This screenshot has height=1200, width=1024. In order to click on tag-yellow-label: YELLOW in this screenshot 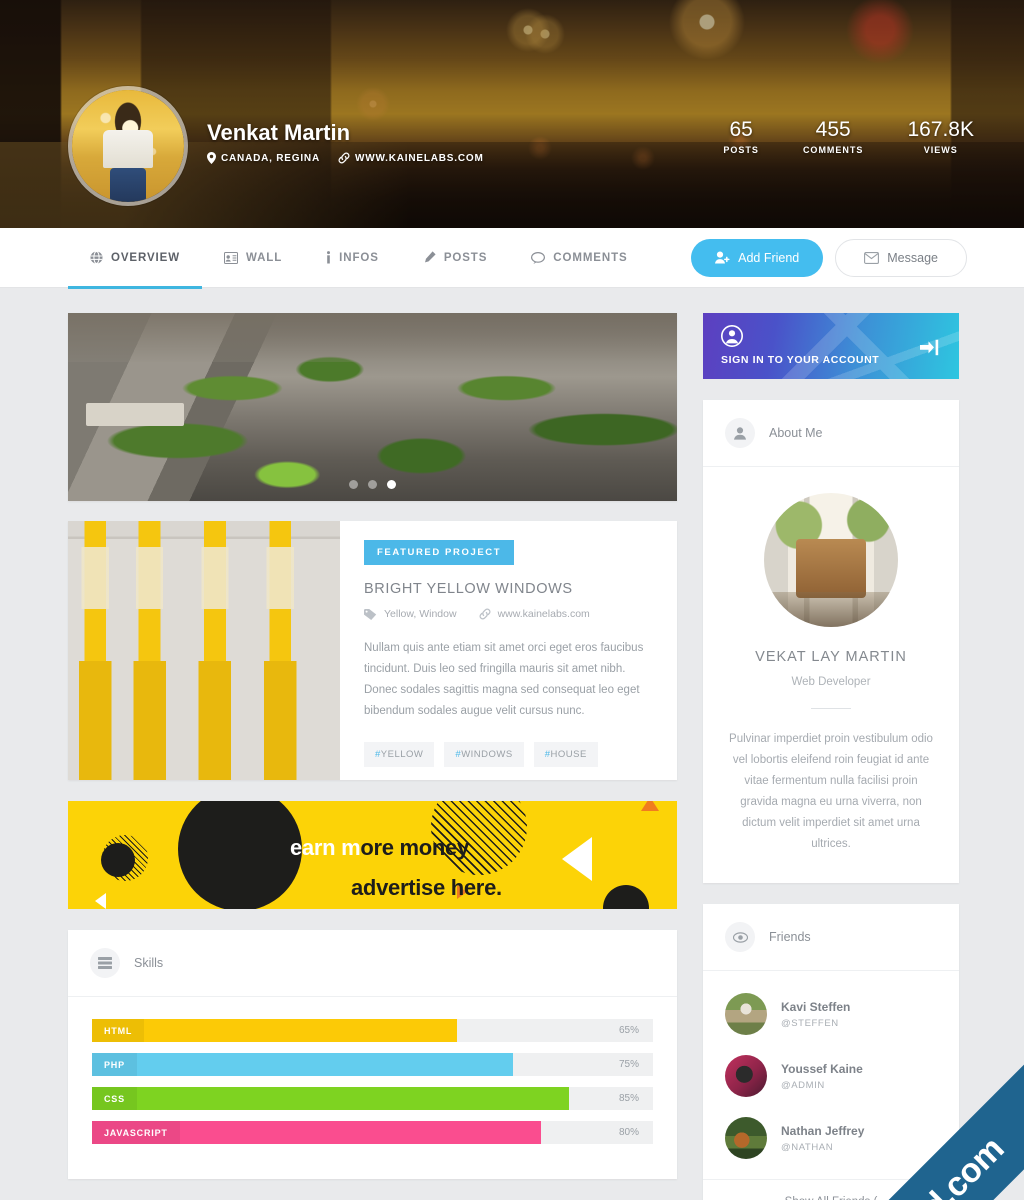, I will do `click(402, 754)`.